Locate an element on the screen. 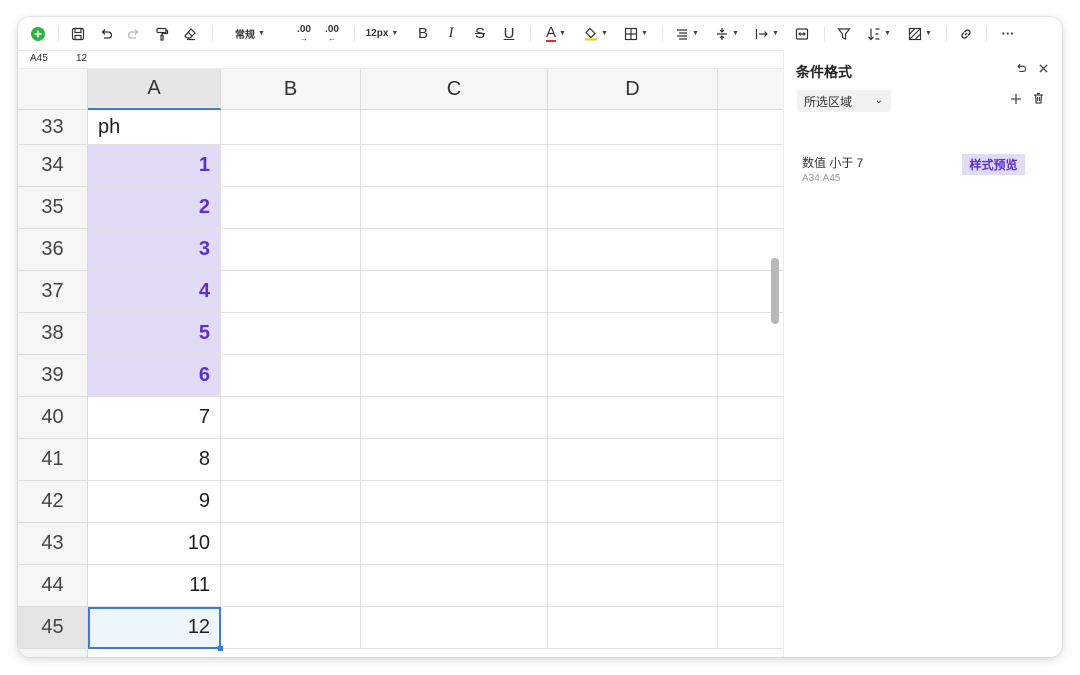 This screenshot has width=1080, height=675. cell-d35 is located at coordinates (633, 208).